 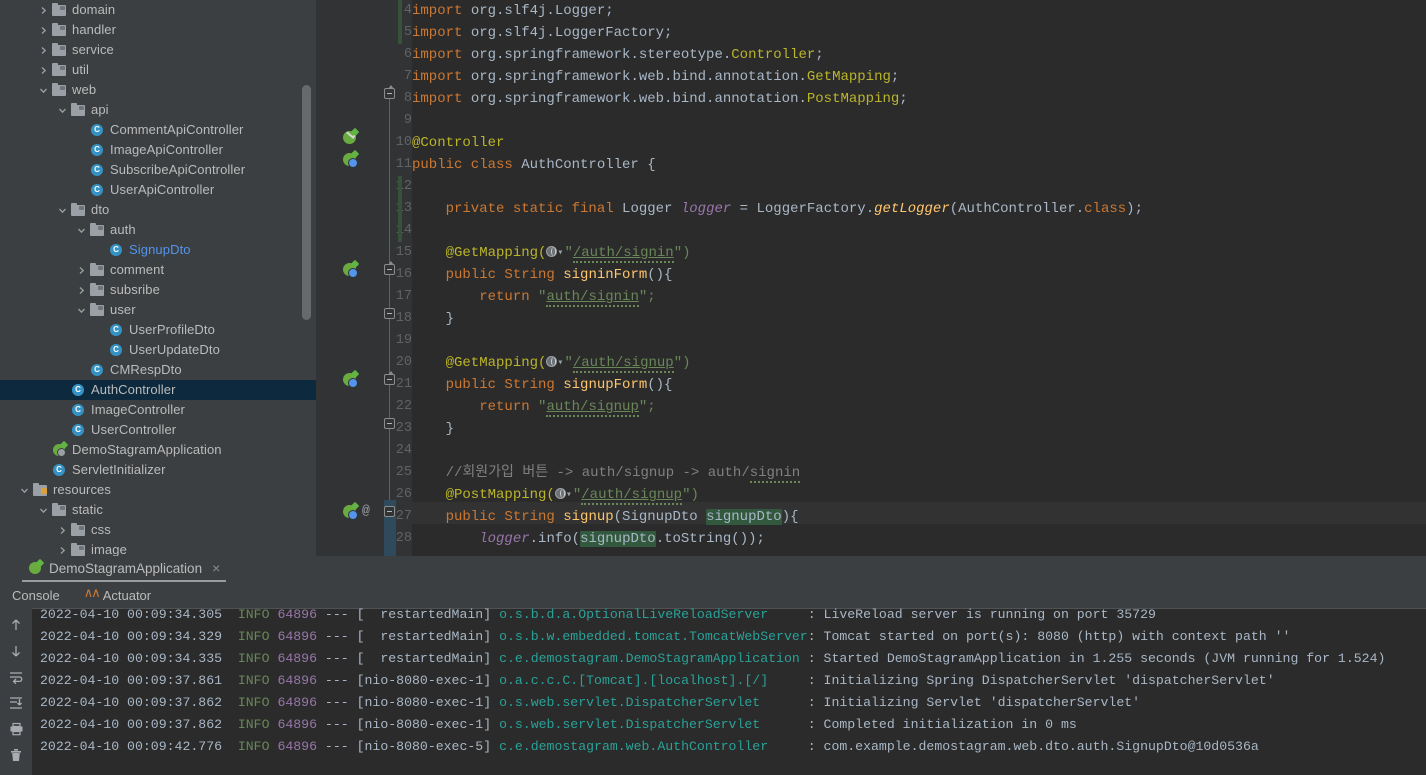 I want to click on code-line: import org.slf4j.LoggerFactory;, so click(x=542, y=33).